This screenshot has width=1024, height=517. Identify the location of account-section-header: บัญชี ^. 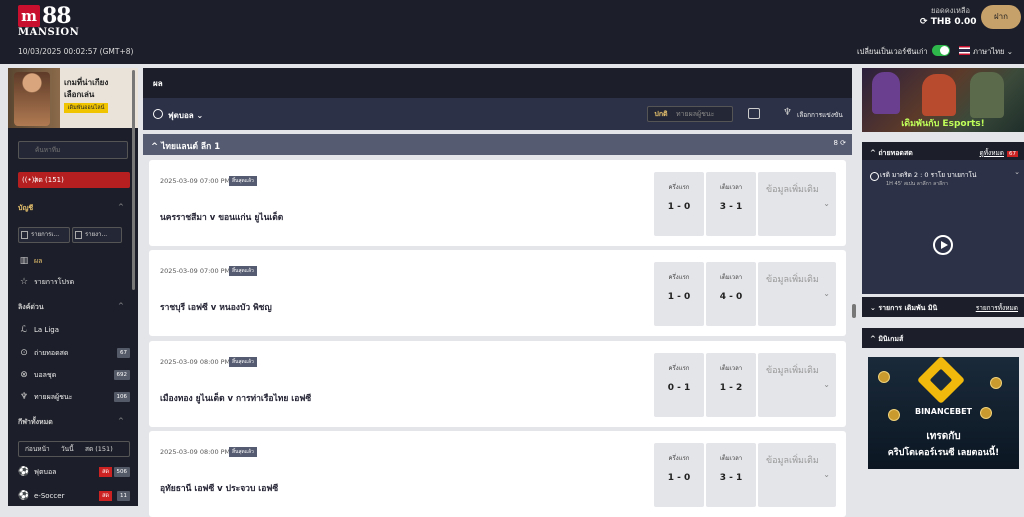
(74, 208).